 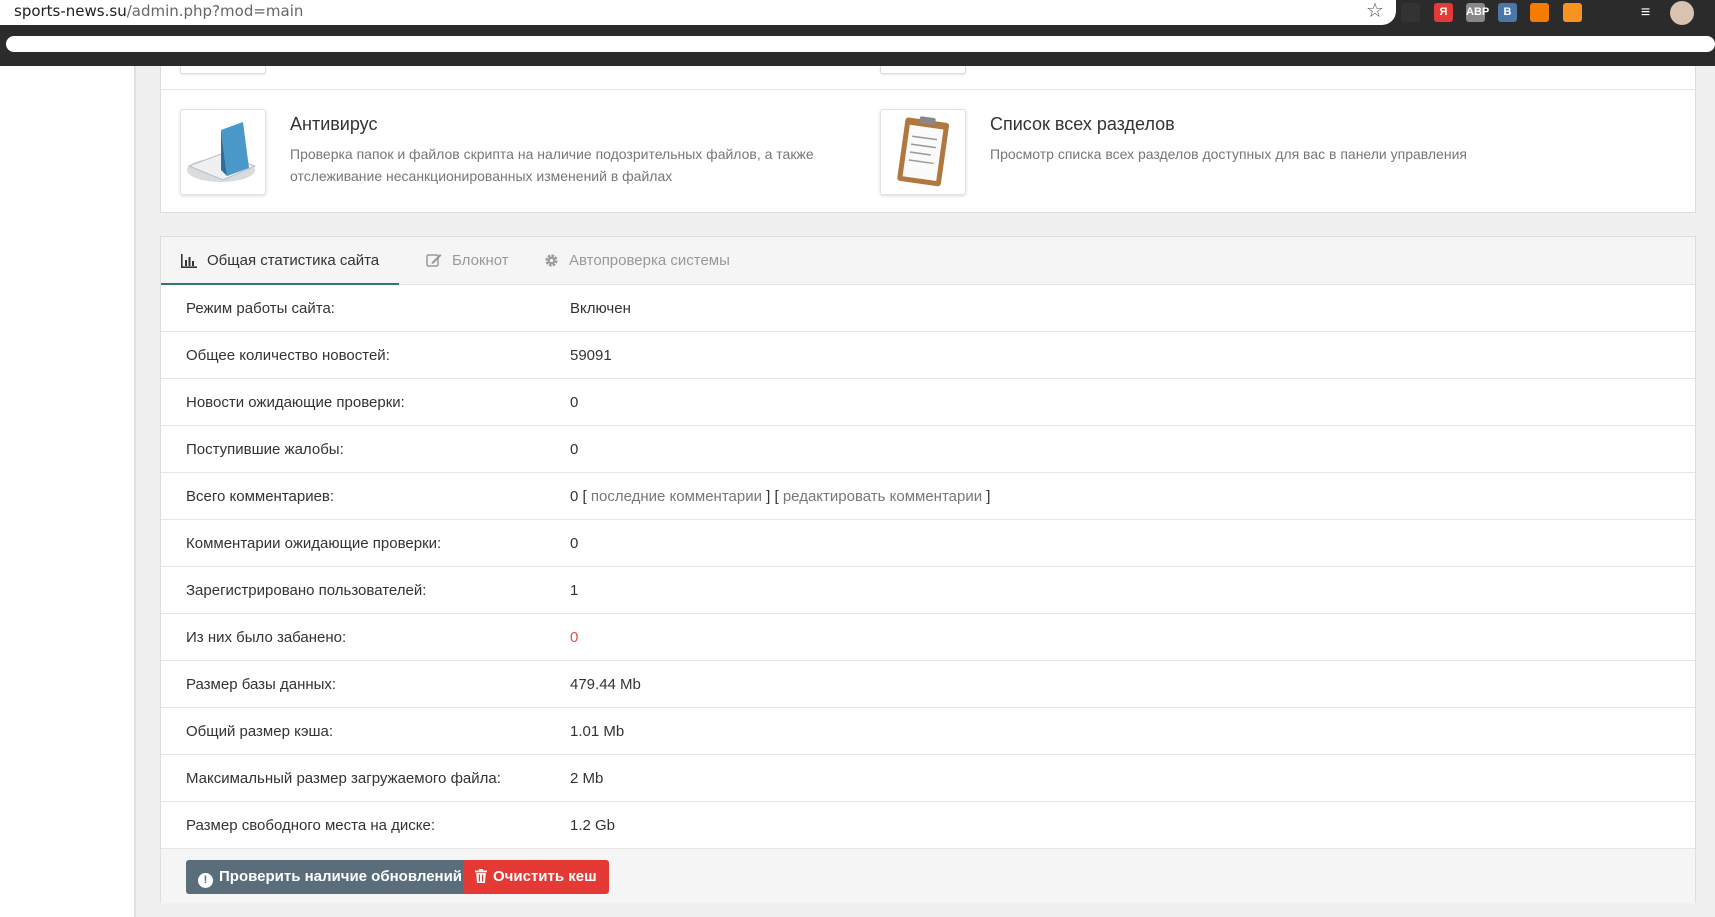 I want to click on tab-general-stats: Общая статистика сайта, so click(x=280, y=261).